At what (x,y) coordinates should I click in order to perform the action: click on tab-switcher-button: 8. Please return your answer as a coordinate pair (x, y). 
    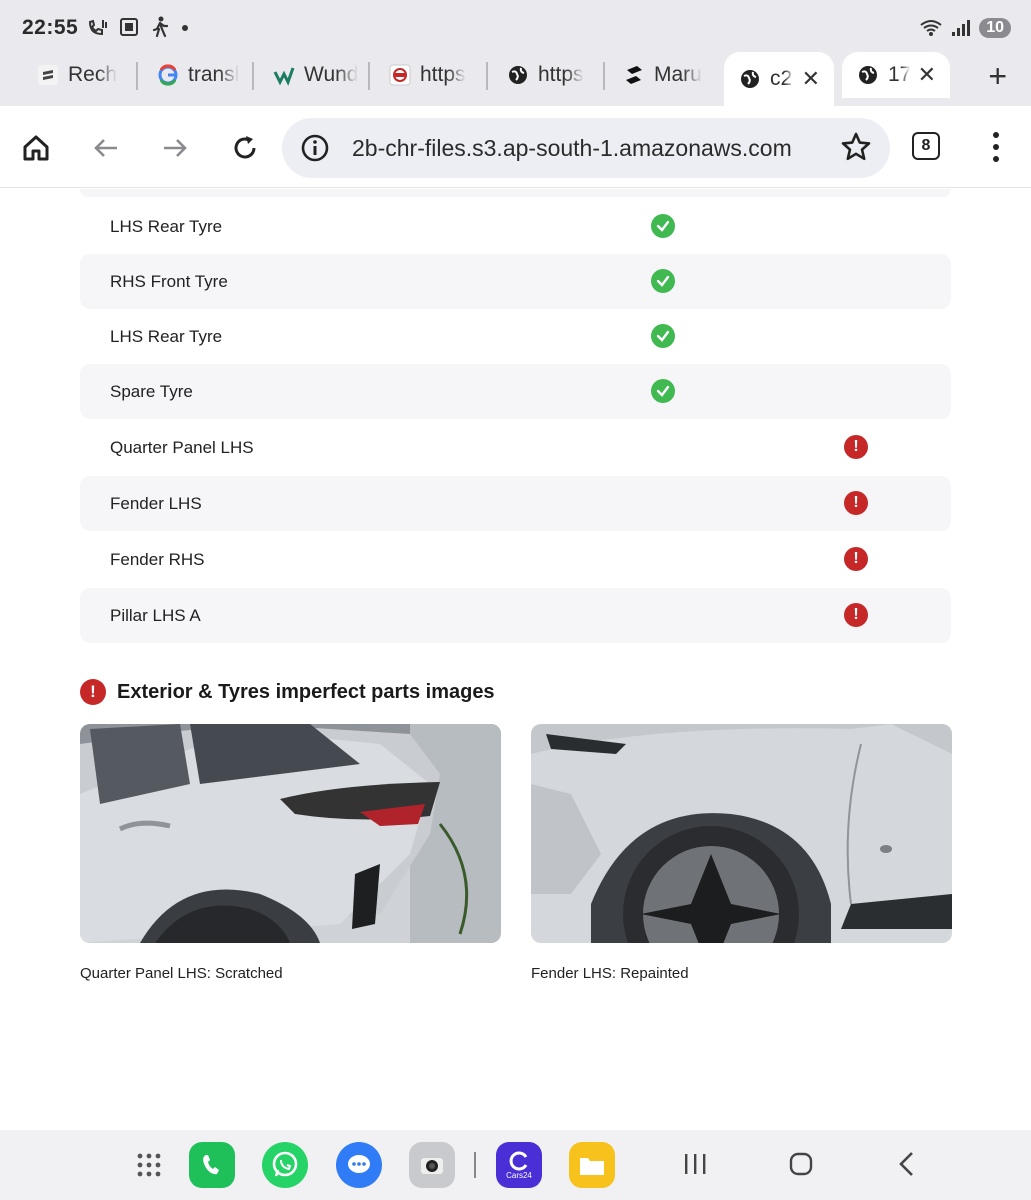
    Looking at the image, I should click on (926, 146).